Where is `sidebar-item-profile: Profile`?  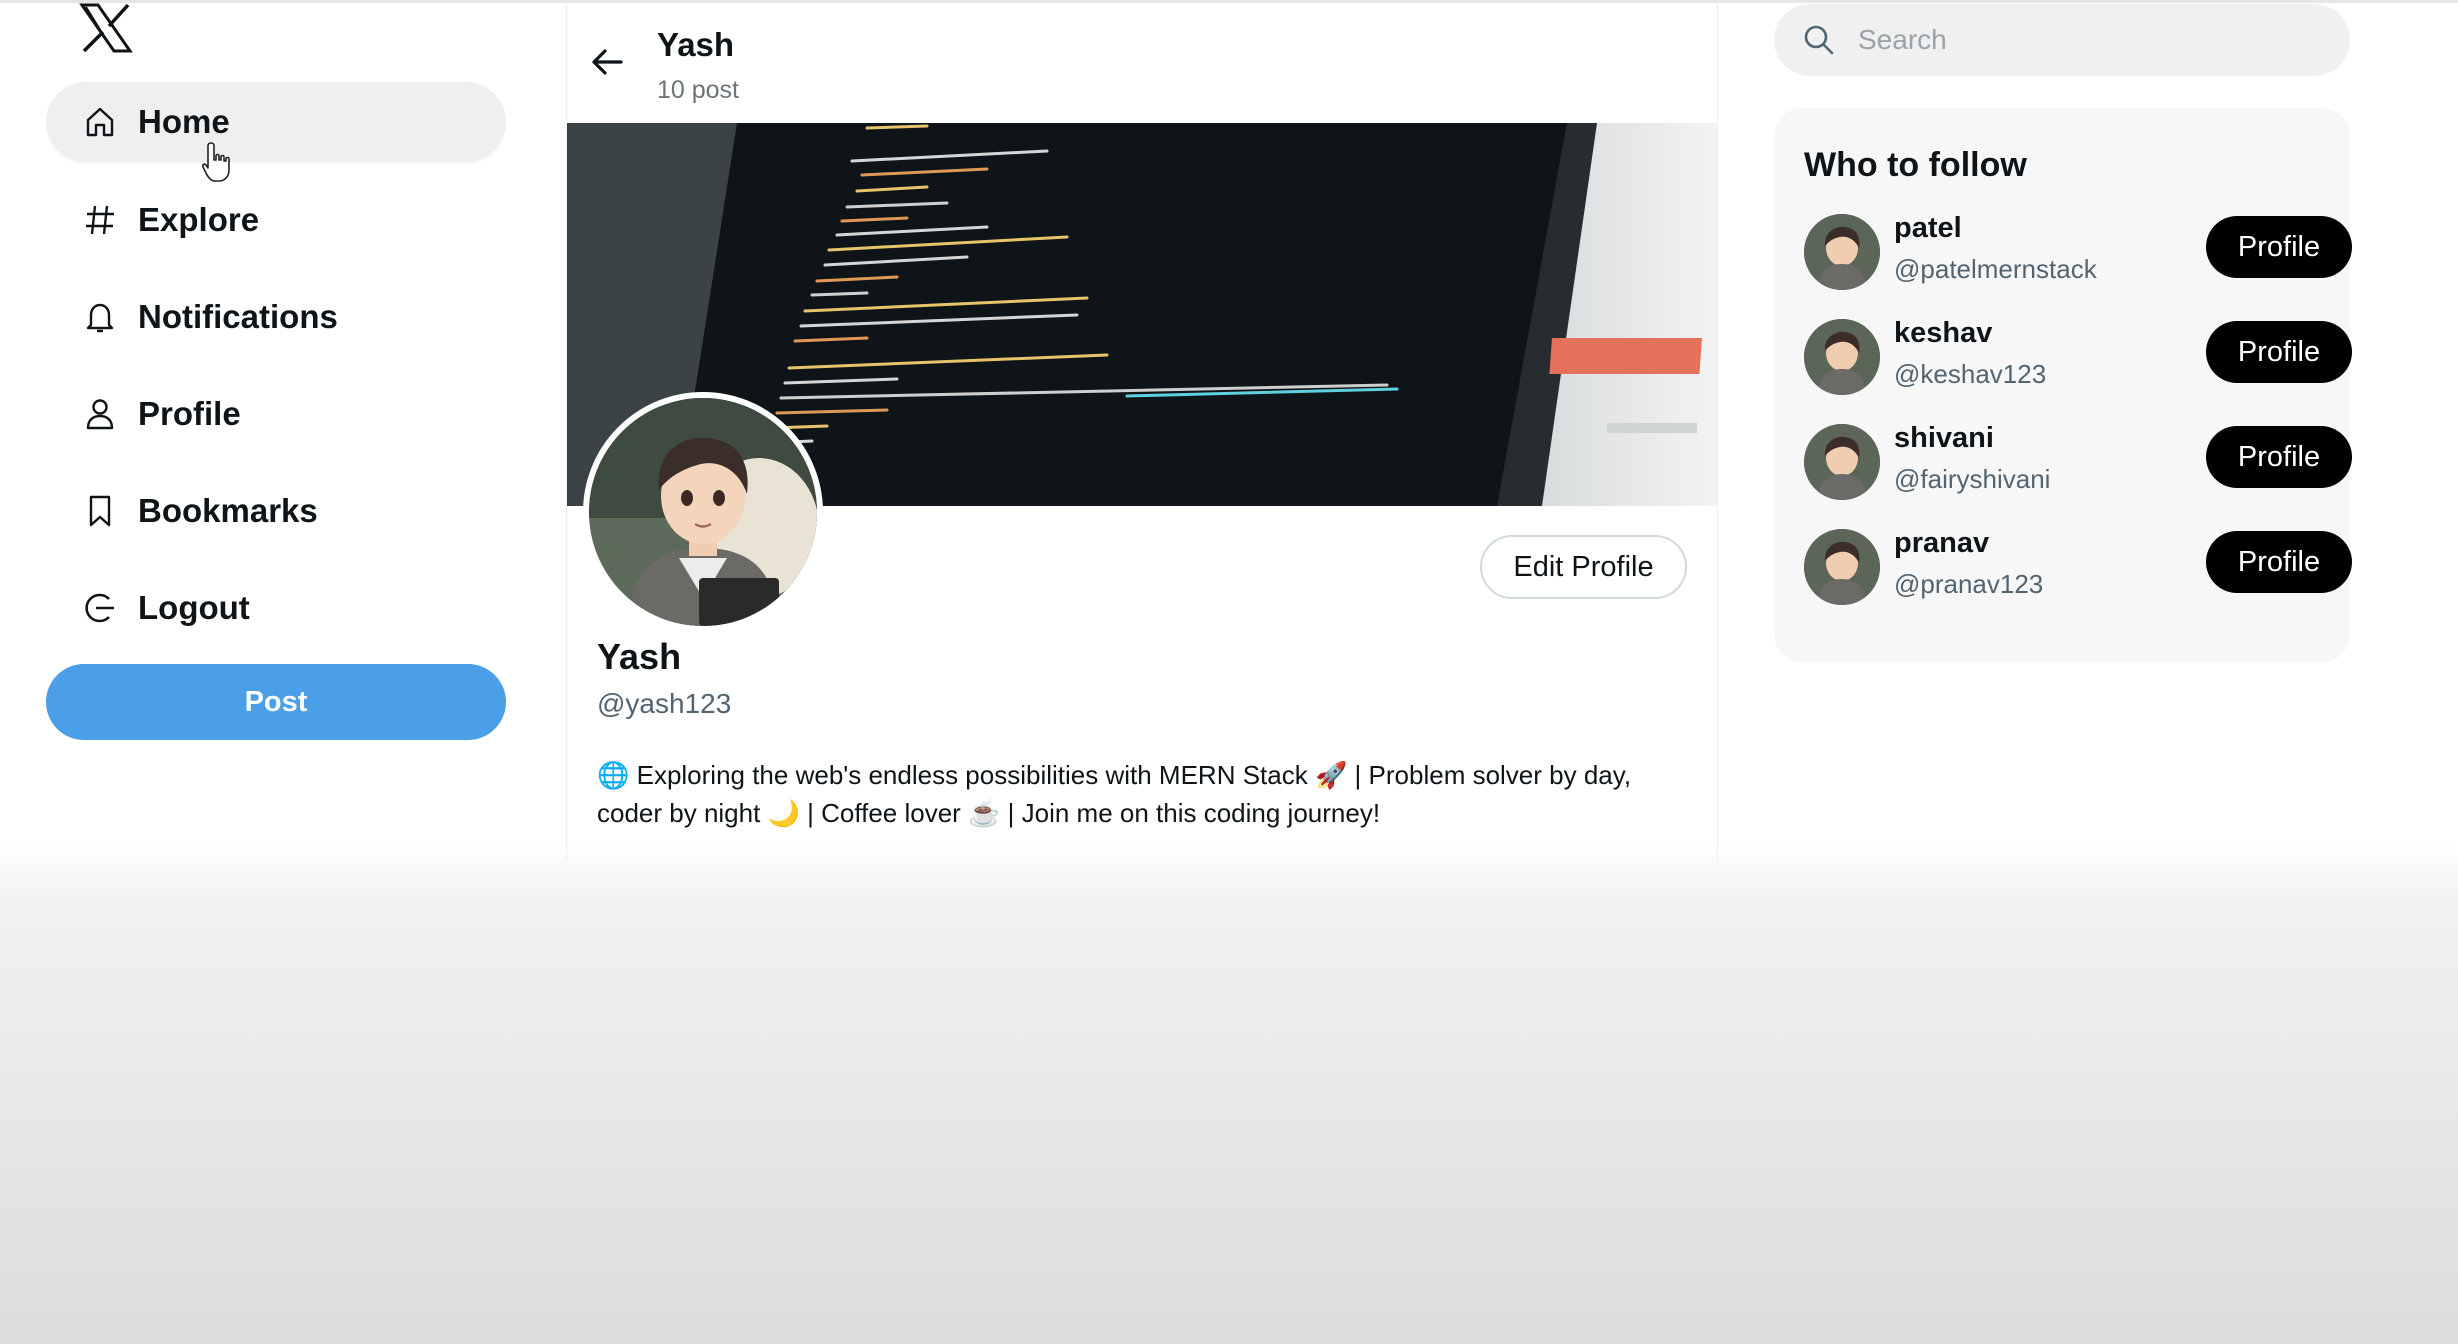 sidebar-item-profile: Profile is located at coordinates (276, 414).